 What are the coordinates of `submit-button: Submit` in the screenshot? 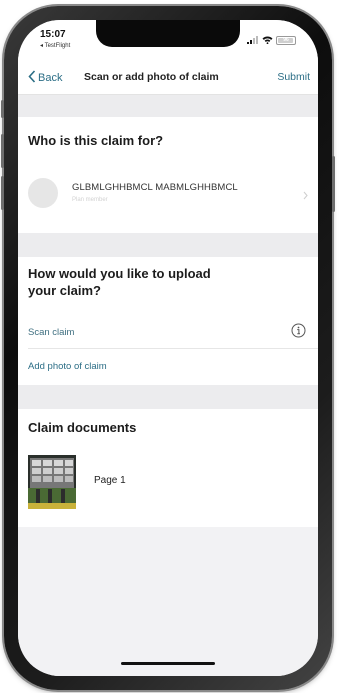 It's located at (293, 77).